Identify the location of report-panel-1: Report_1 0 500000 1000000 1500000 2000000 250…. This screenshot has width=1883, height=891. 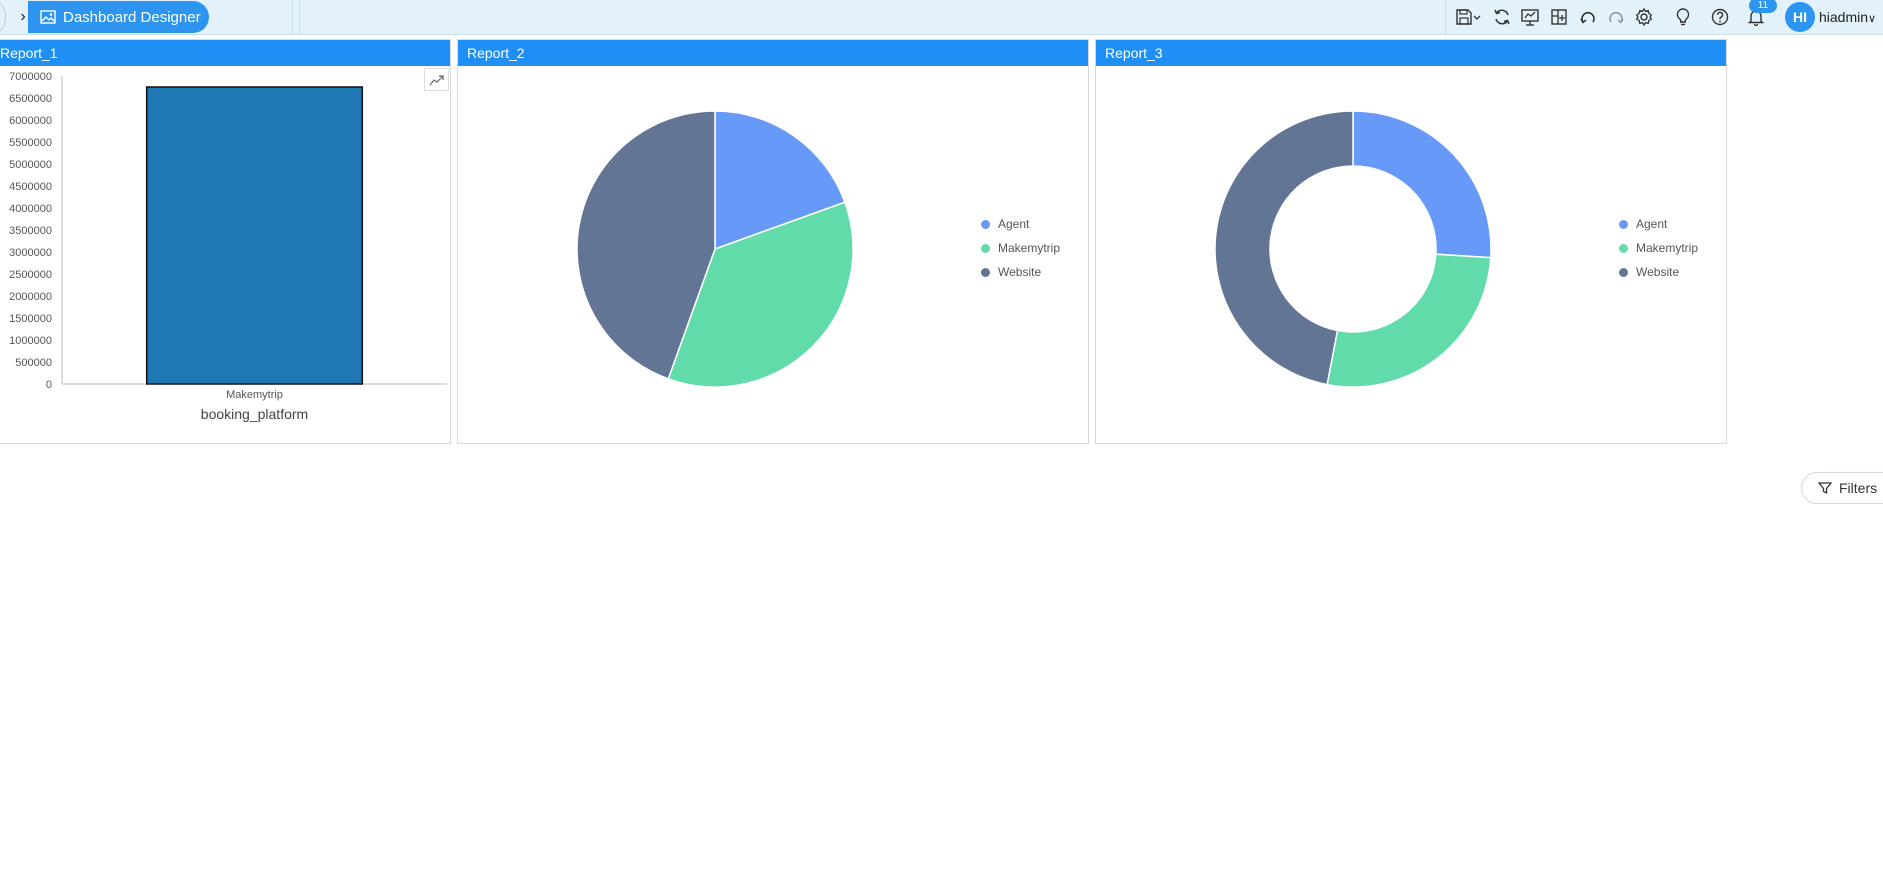
(225, 241).